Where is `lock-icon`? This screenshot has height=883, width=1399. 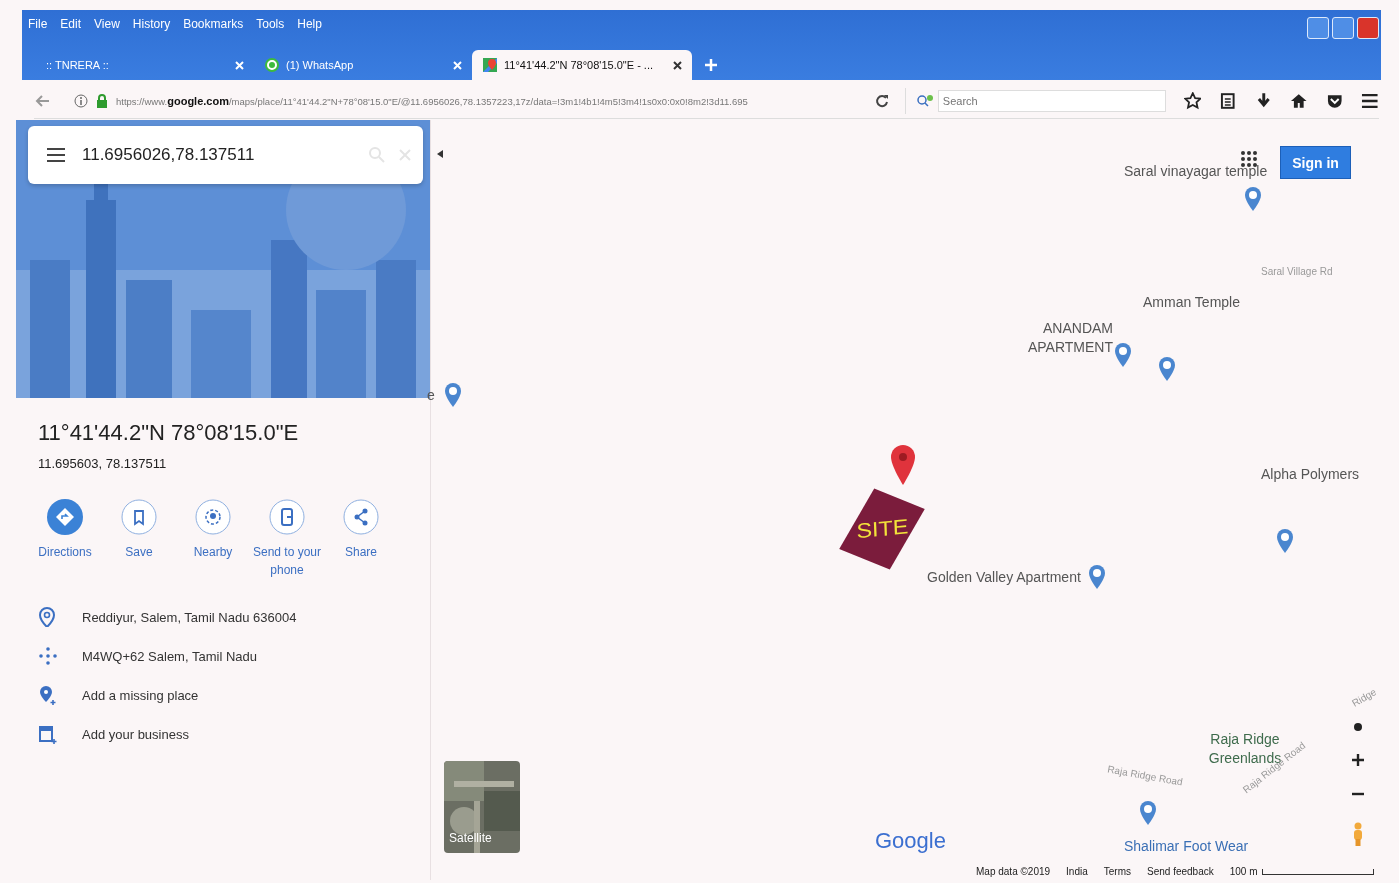
lock-icon is located at coordinates (102, 101).